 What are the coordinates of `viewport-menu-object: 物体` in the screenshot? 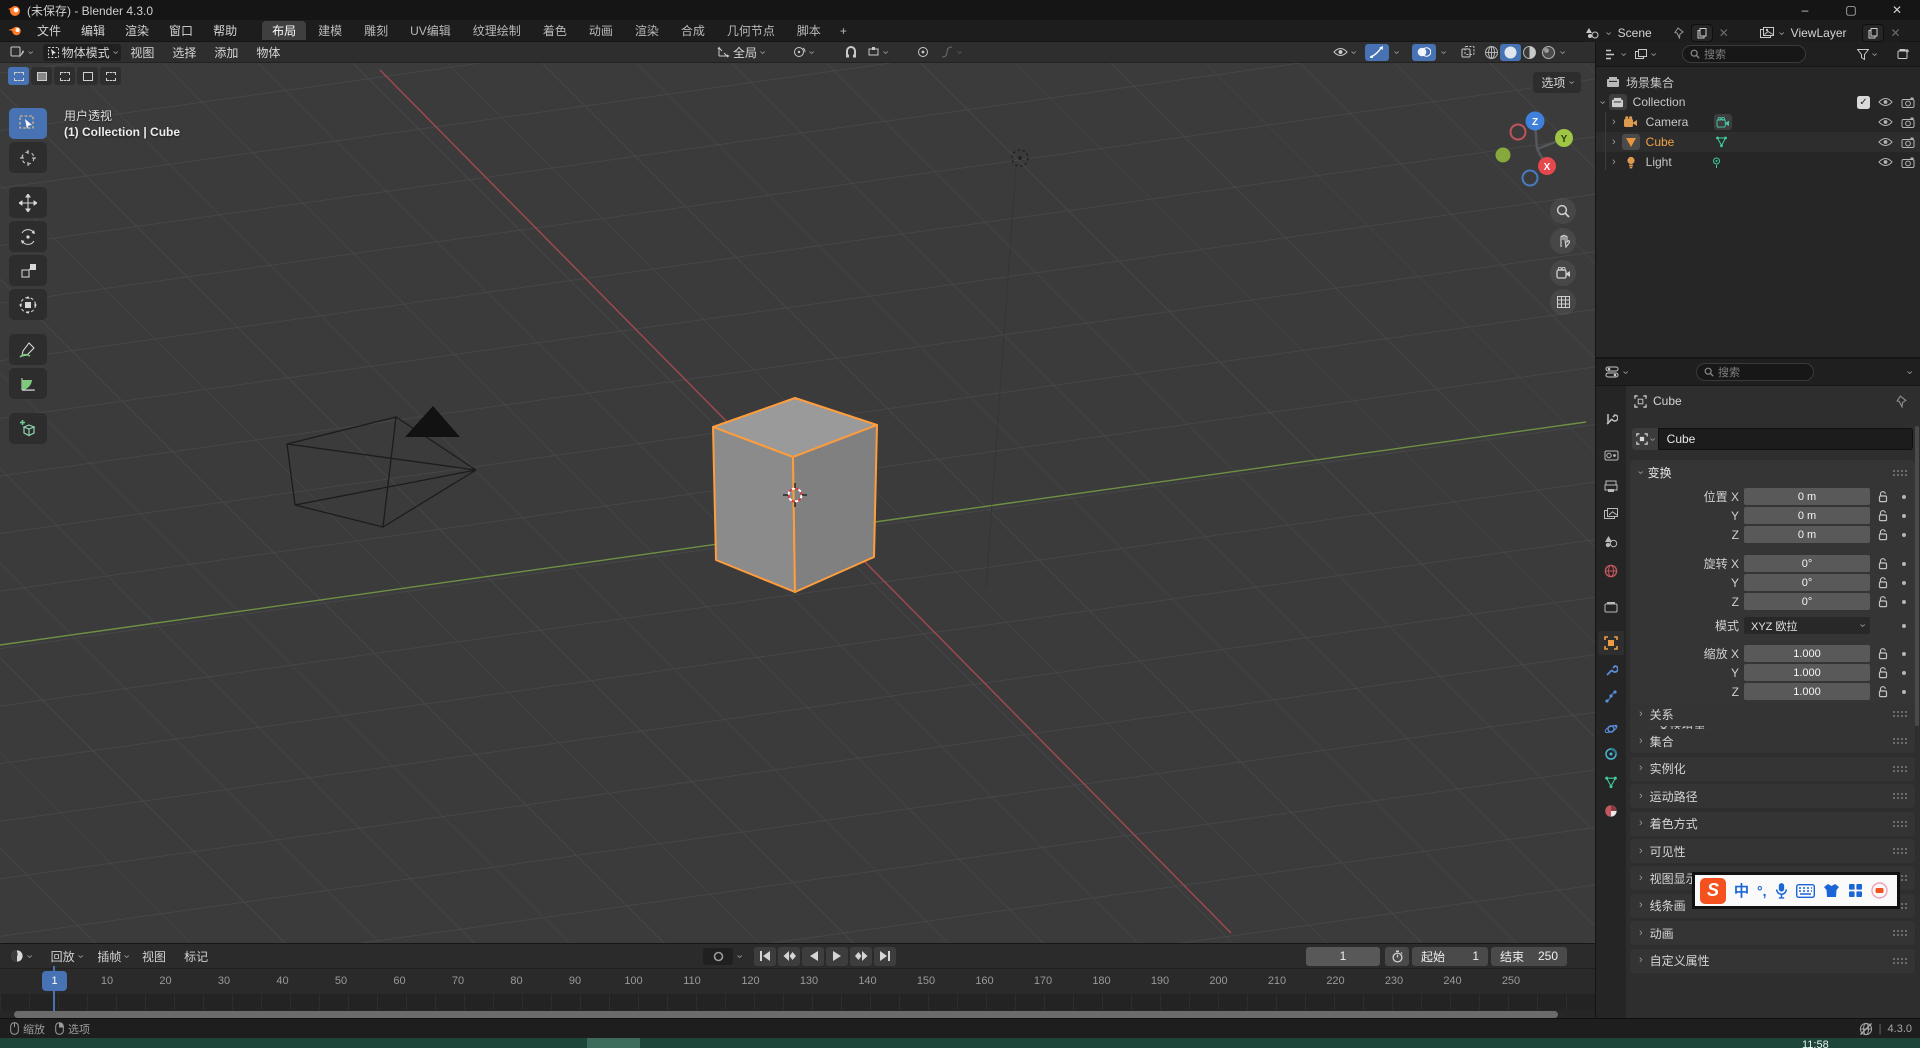 It's located at (268, 52).